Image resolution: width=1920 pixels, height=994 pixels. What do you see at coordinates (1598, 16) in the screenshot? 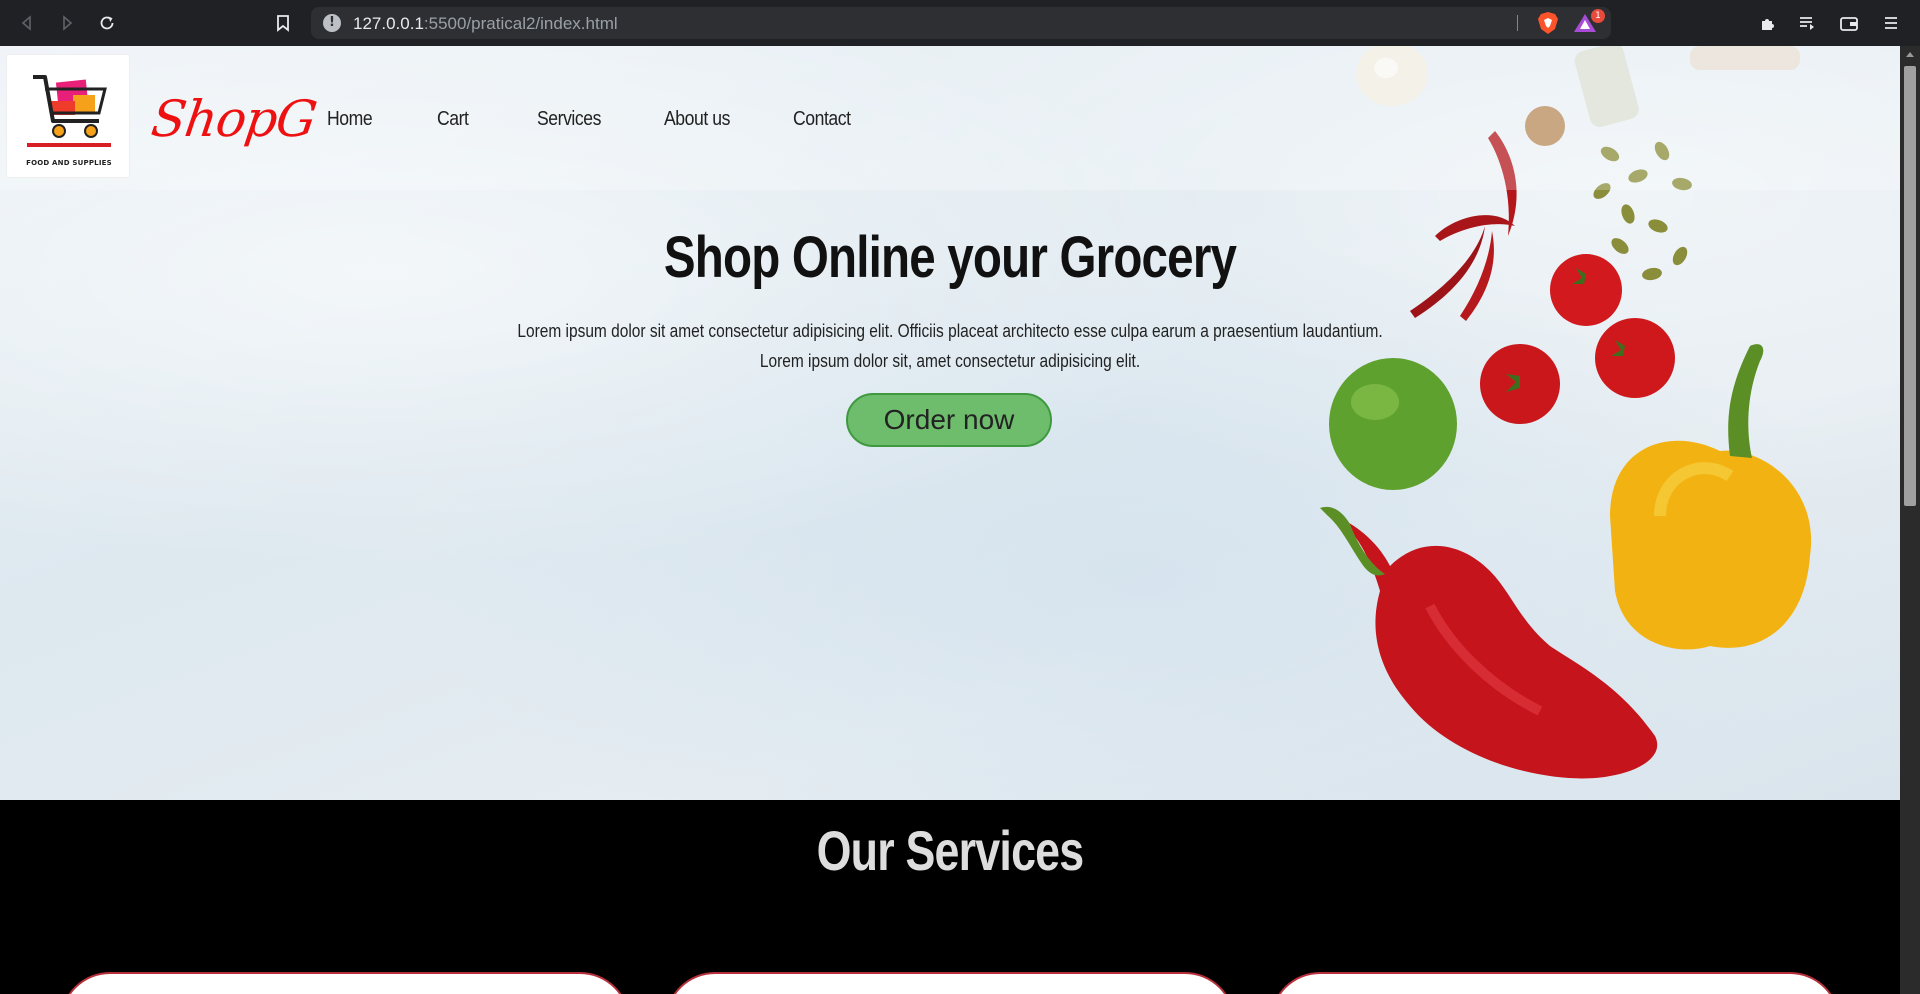
I see `rewards-badge: 1` at bounding box center [1598, 16].